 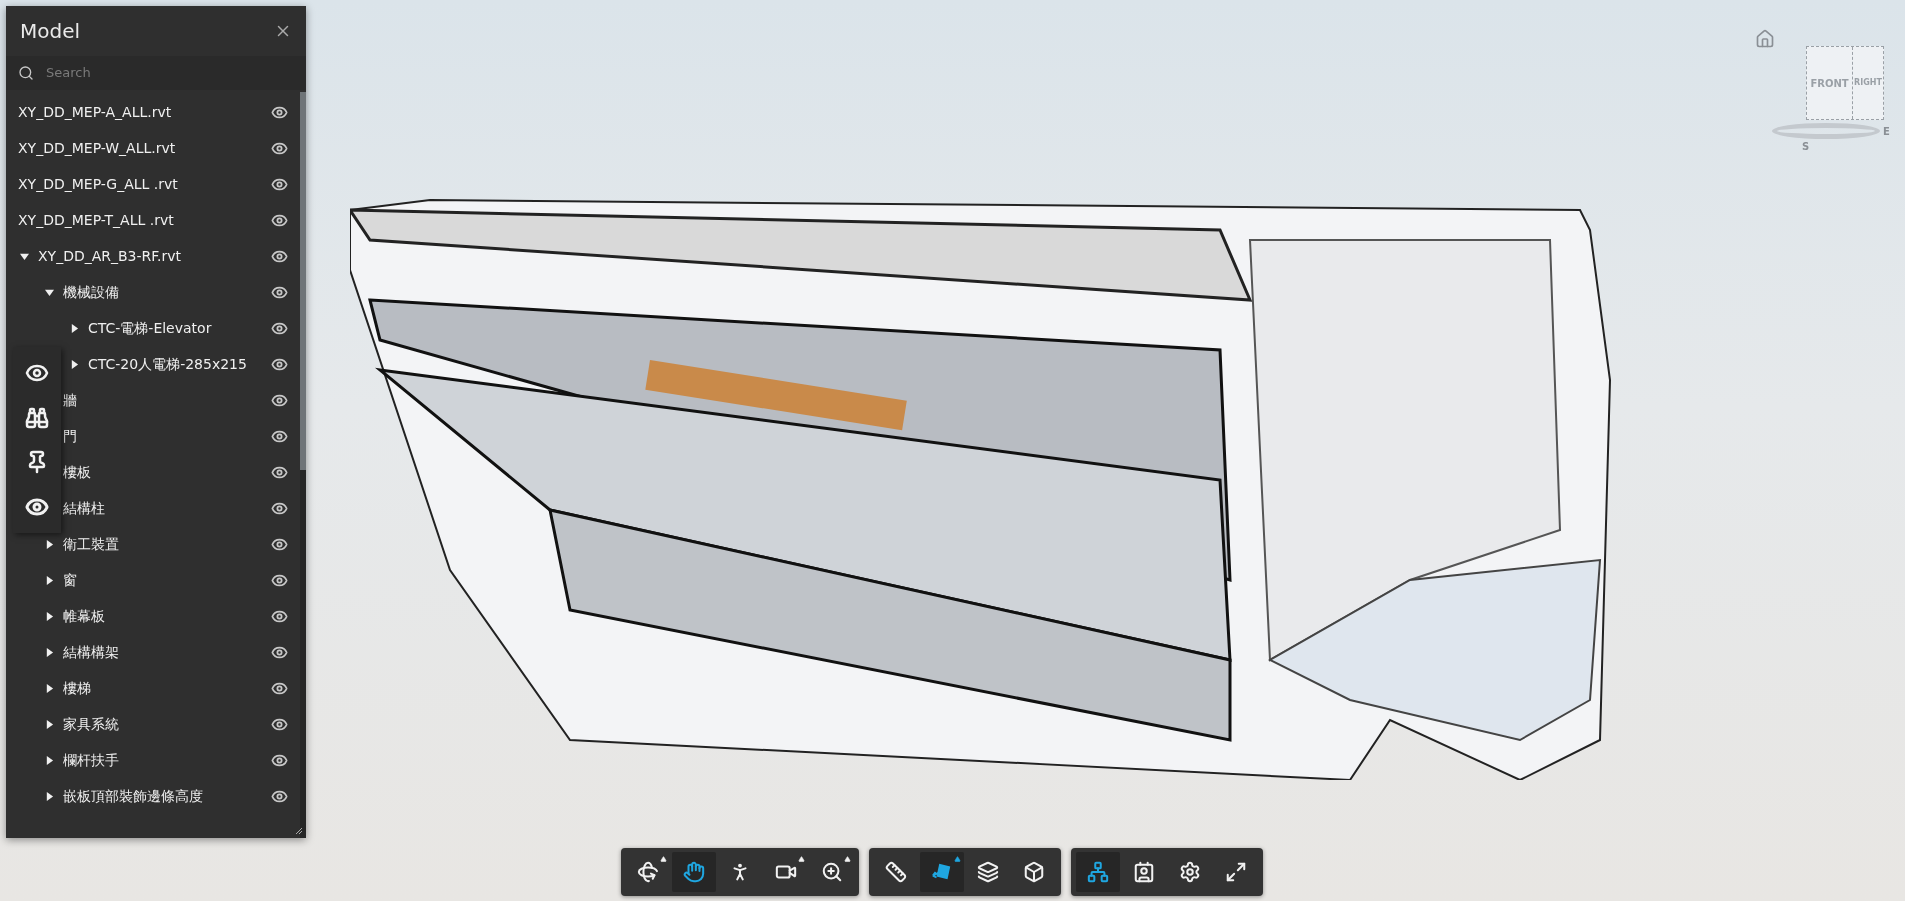 What do you see at coordinates (37, 417) in the screenshot?
I see `binoculars-icon` at bounding box center [37, 417].